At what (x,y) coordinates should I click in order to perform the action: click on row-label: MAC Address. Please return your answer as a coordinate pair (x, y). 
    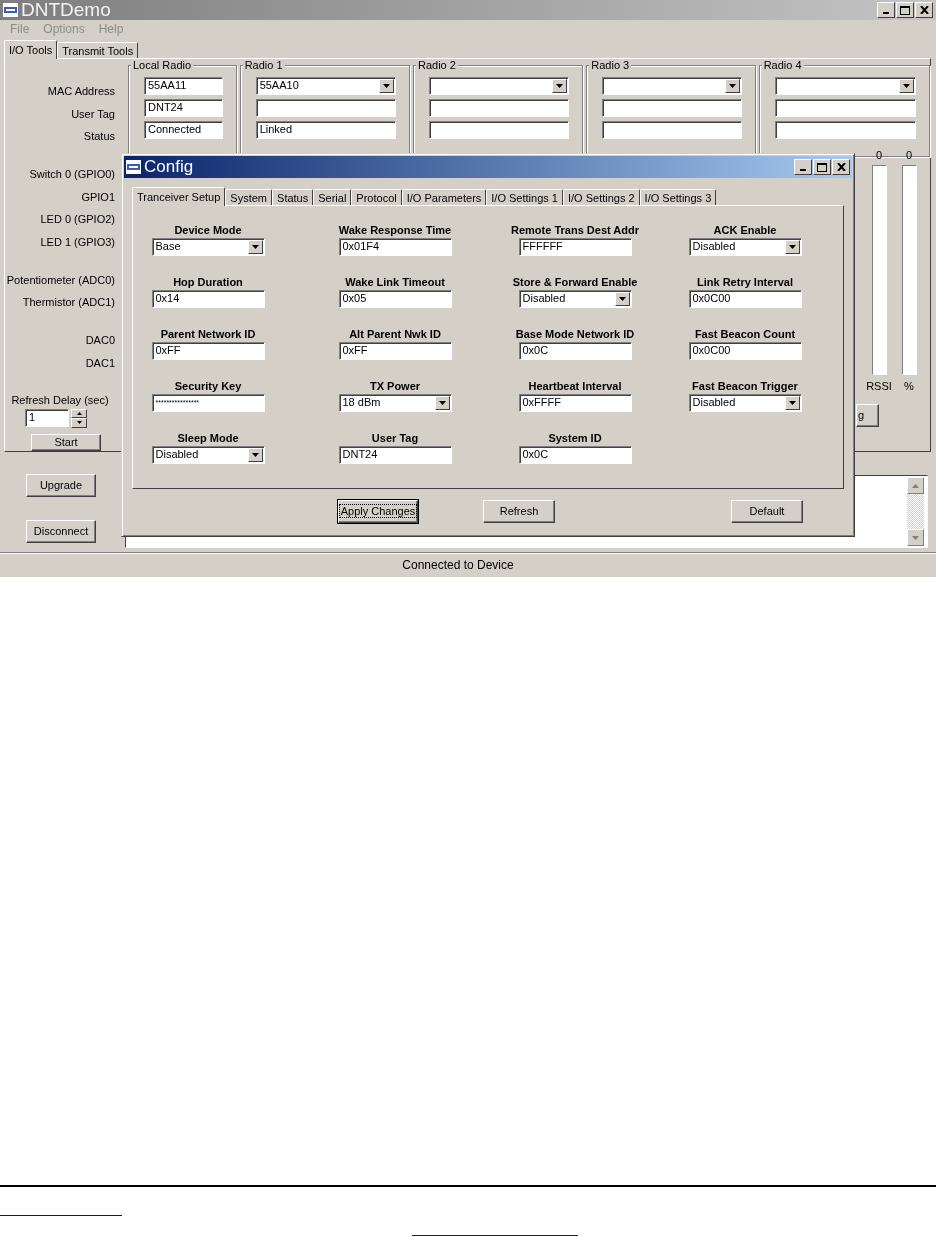
    Looking at the image, I should click on (81, 91).